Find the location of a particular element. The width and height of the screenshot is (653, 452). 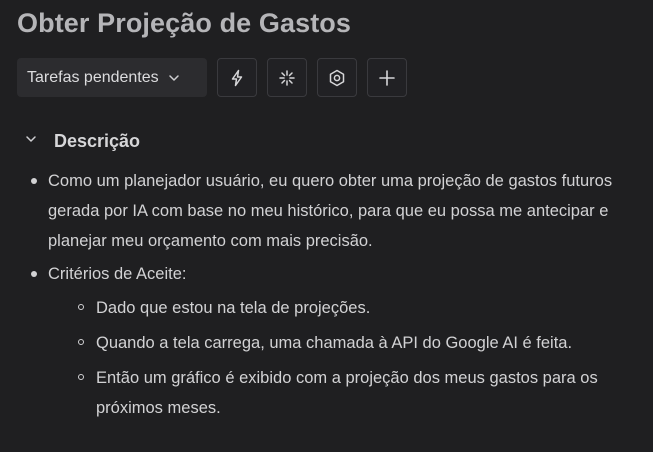

status-dropdown: Tarefas pendentes is located at coordinates (112, 77).